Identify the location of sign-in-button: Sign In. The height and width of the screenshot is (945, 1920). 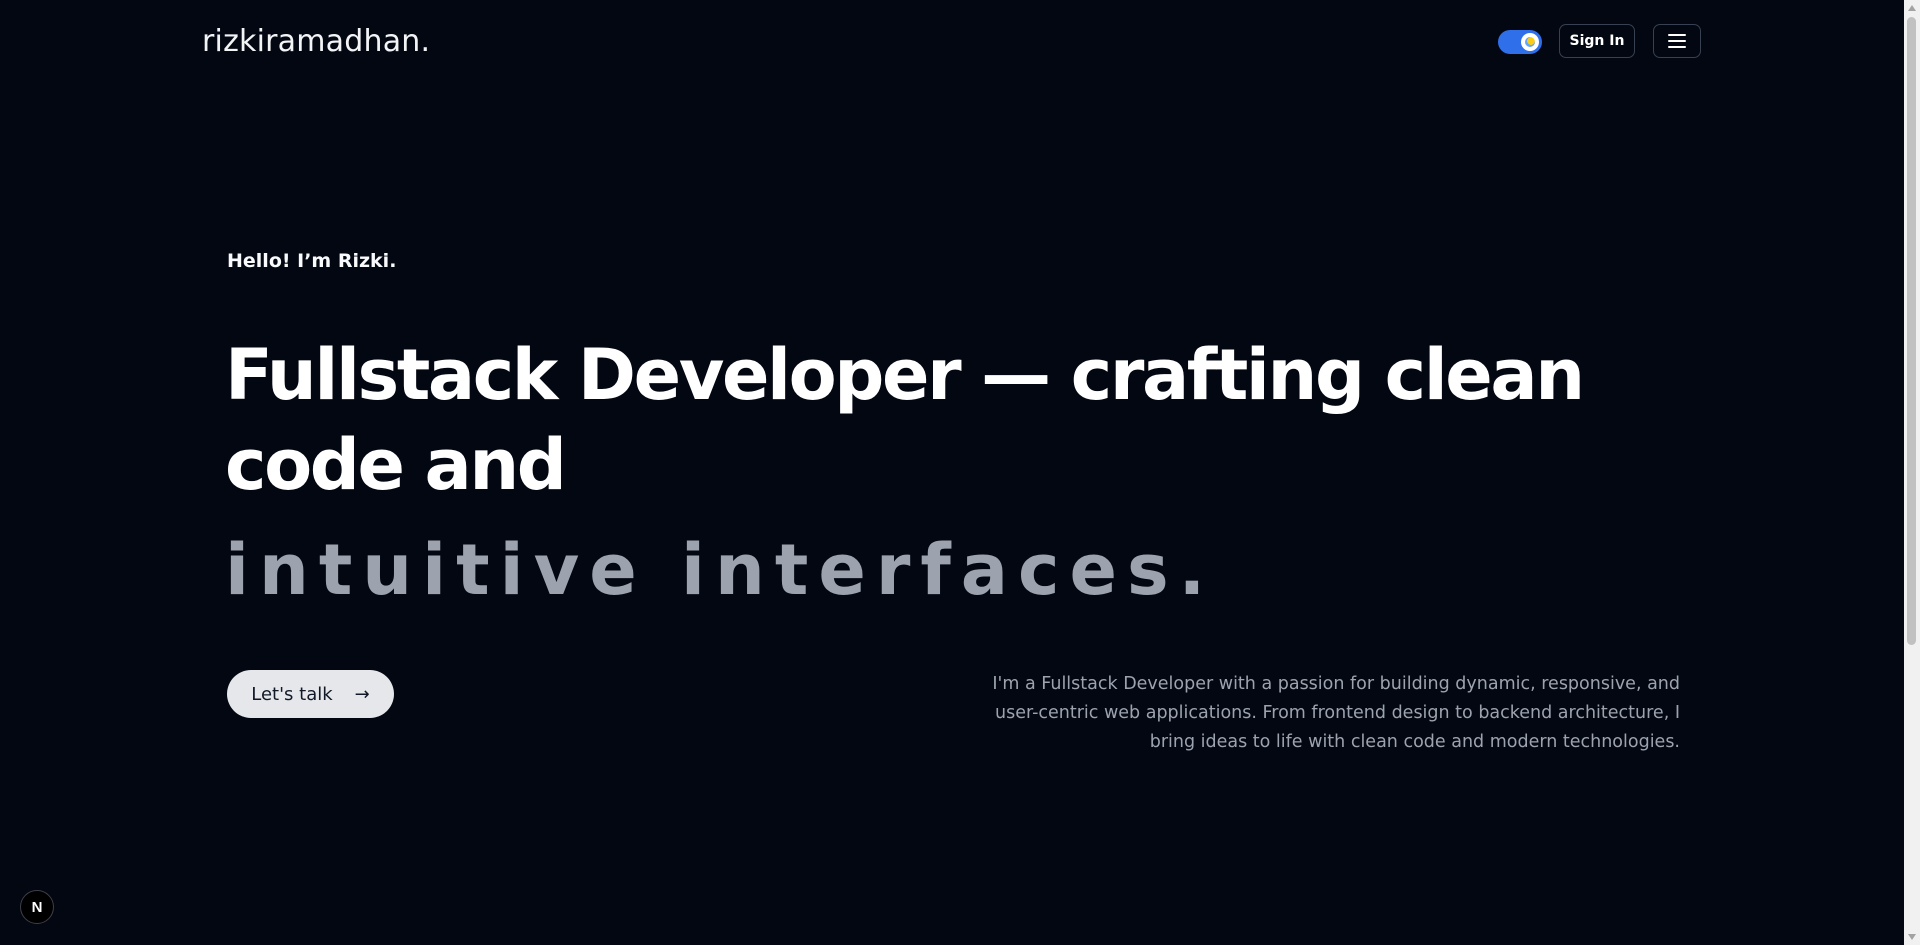
(1597, 41).